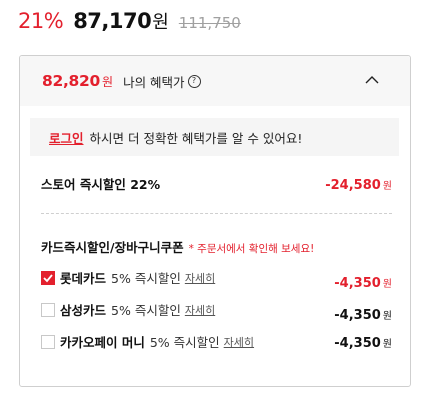  What do you see at coordinates (147, 341) in the screenshot?
I see `card-discount-left: 카카오페이 머니 5% 즉시할인 자세히` at bounding box center [147, 341].